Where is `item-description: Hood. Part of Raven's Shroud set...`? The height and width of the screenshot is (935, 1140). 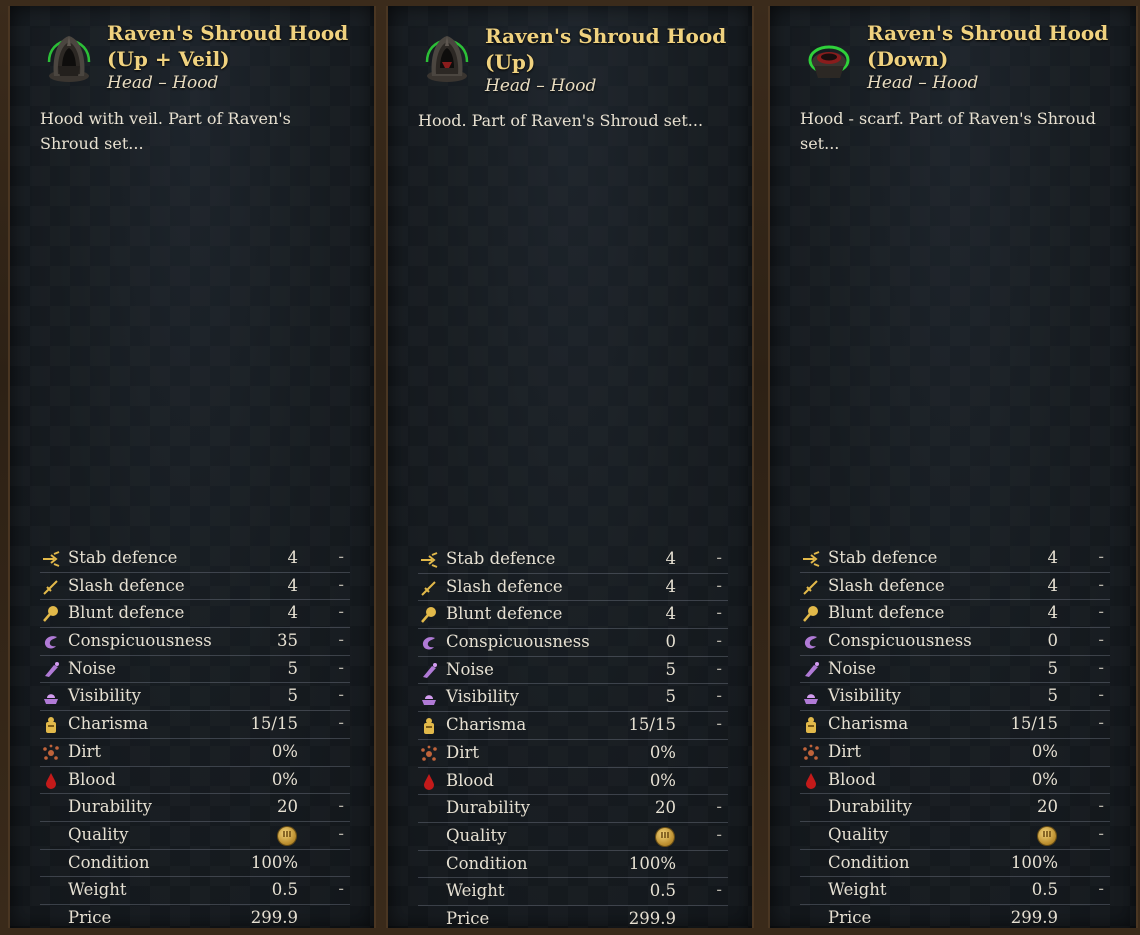
item-description: Hood. Part of Raven's Shroud set... is located at coordinates (561, 120).